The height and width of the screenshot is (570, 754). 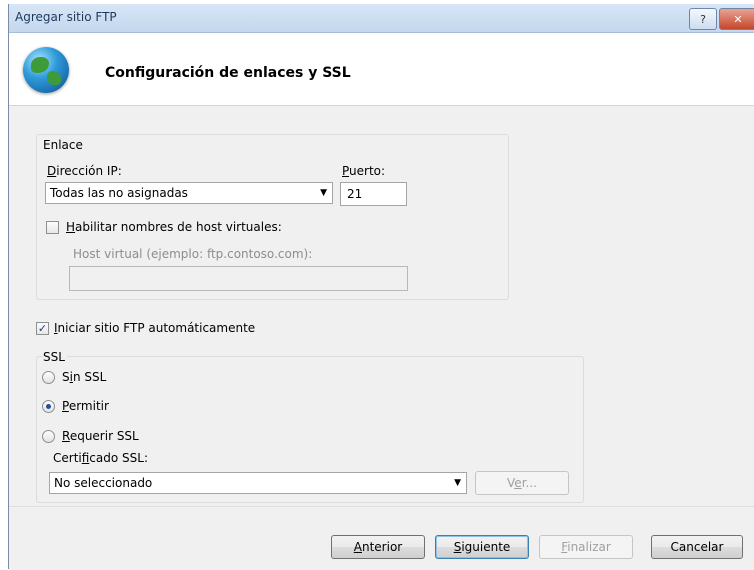 What do you see at coordinates (258, 483) in the screenshot?
I see `certificate-dropdown: No seleccionado ▼` at bounding box center [258, 483].